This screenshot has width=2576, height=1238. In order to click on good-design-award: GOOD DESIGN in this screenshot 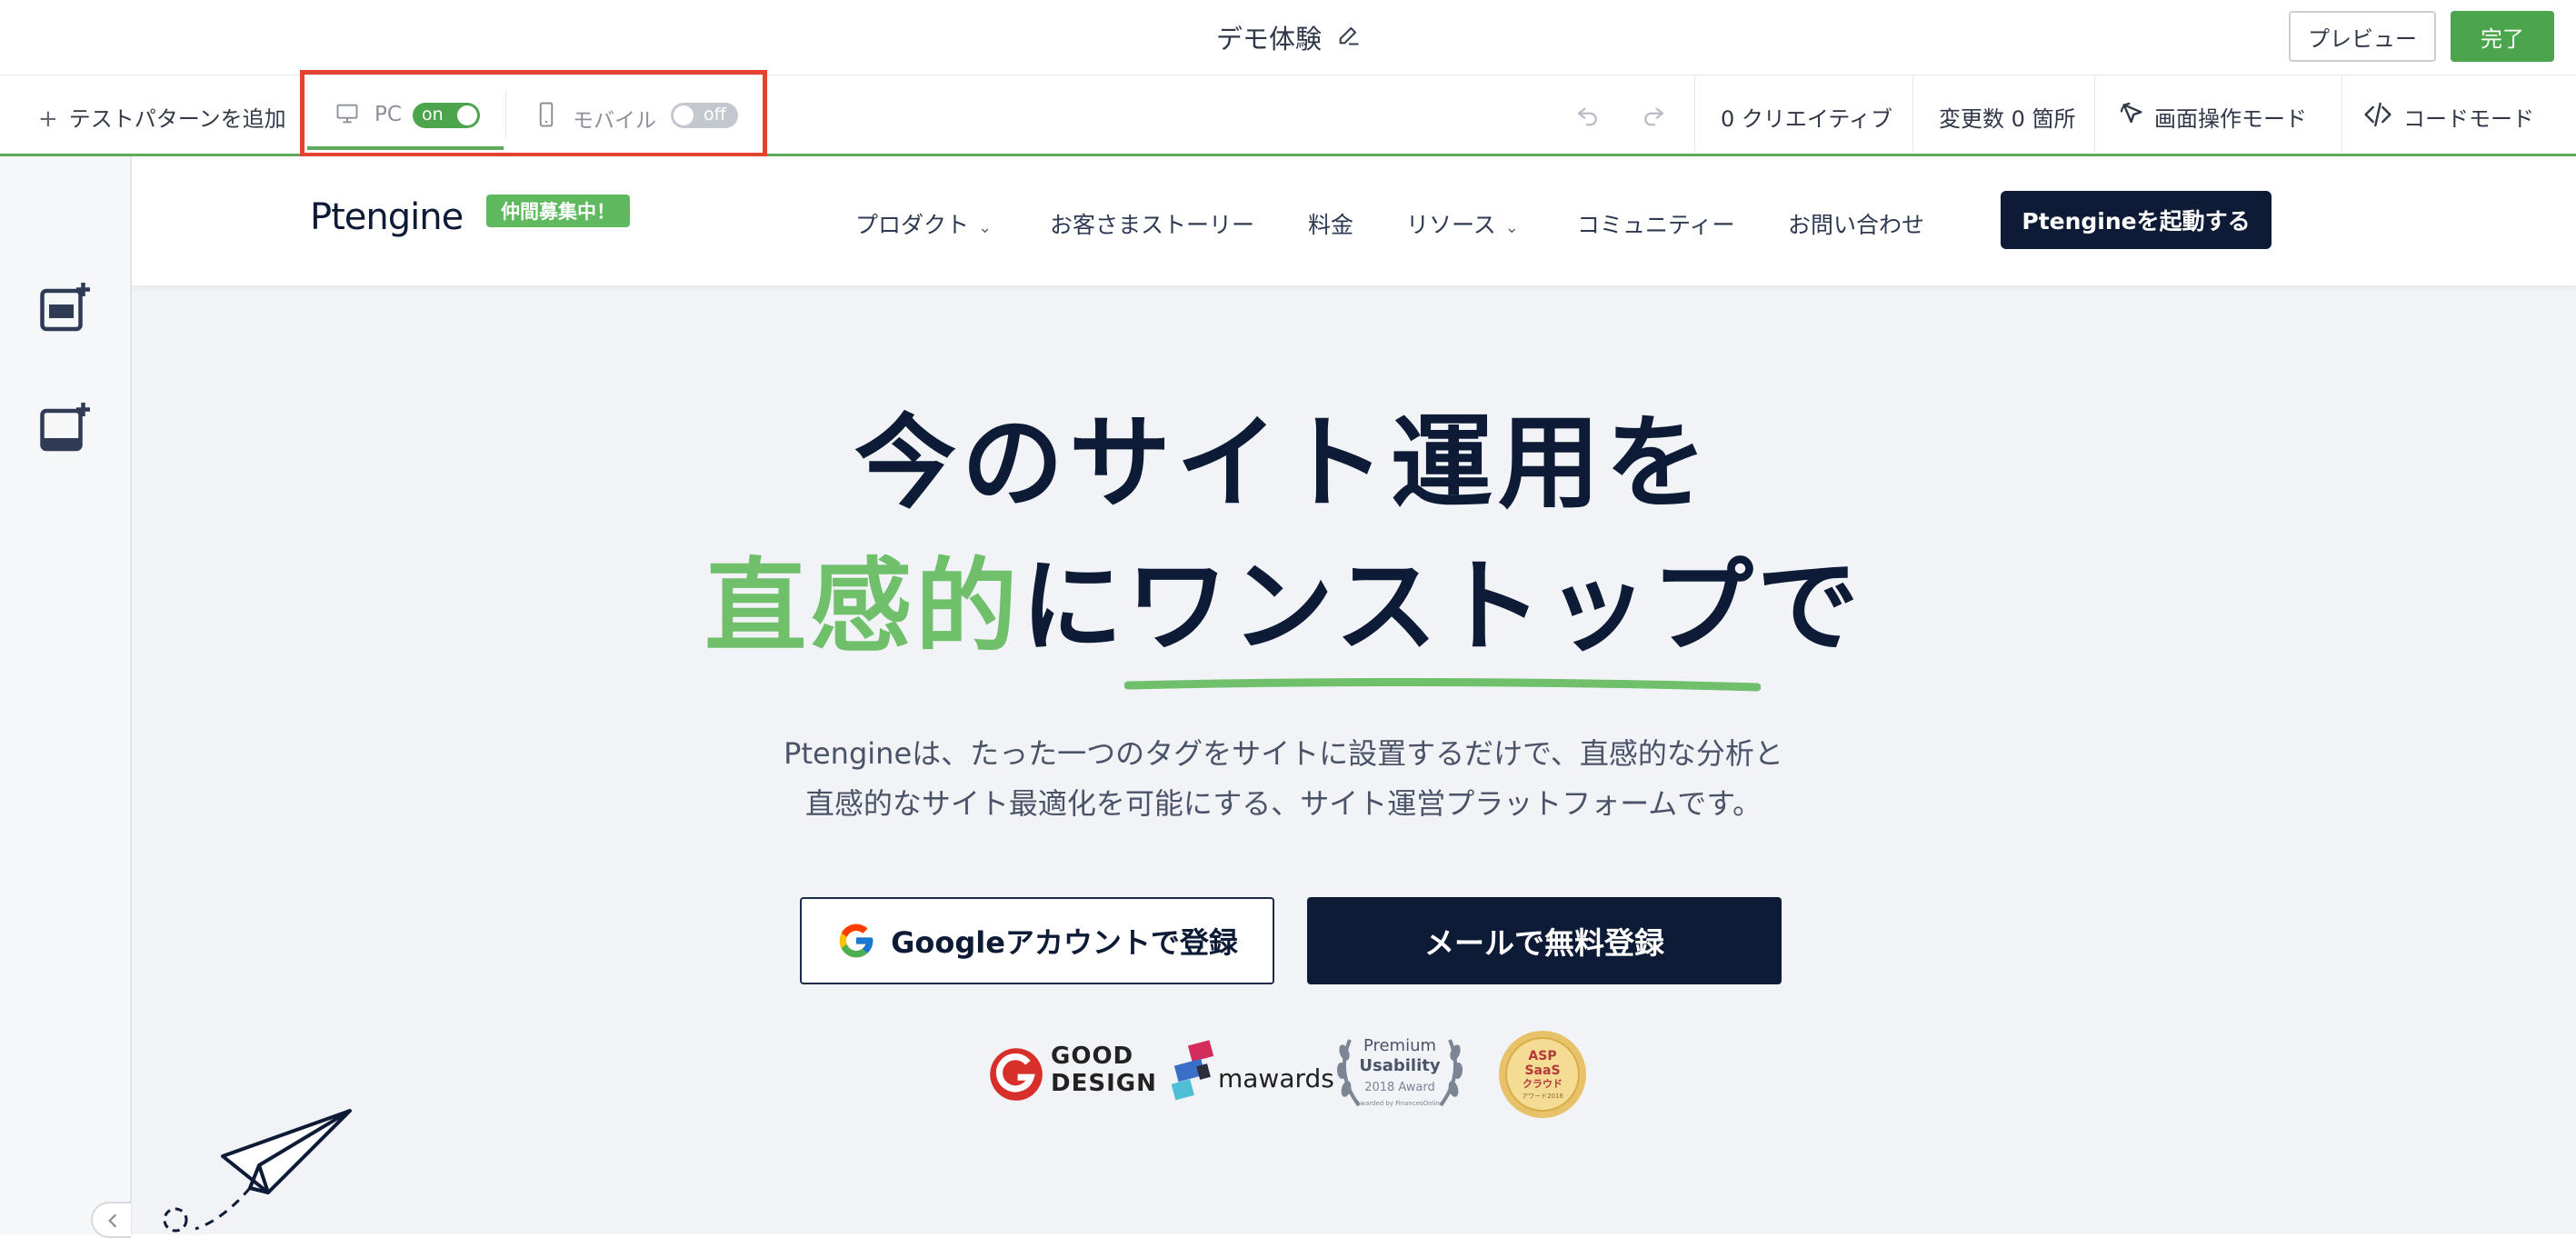, I will do `click(1104, 1070)`.